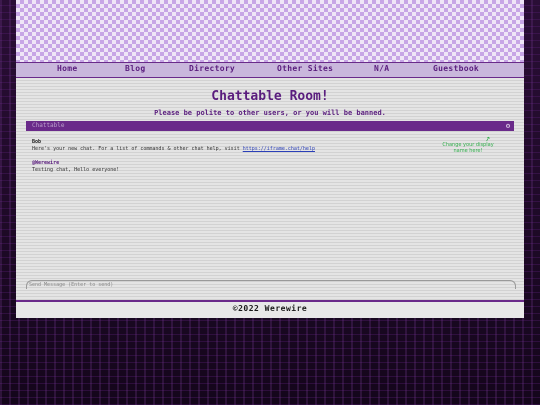  Describe the element at coordinates (456, 68) in the screenshot. I see `nav-item-guestbook: Guestbook` at that location.